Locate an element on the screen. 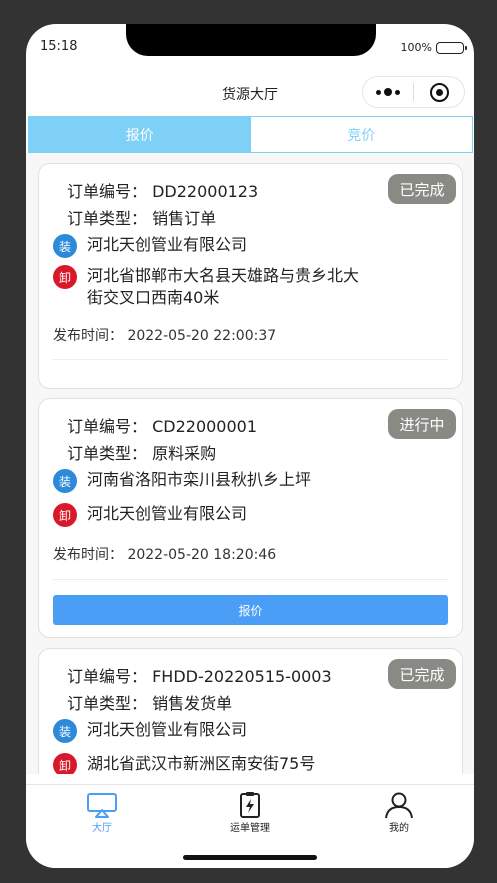 The height and width of the screenshot is (883, 497). tabbar-label: 大厅 is located at coordinates (102, 828).